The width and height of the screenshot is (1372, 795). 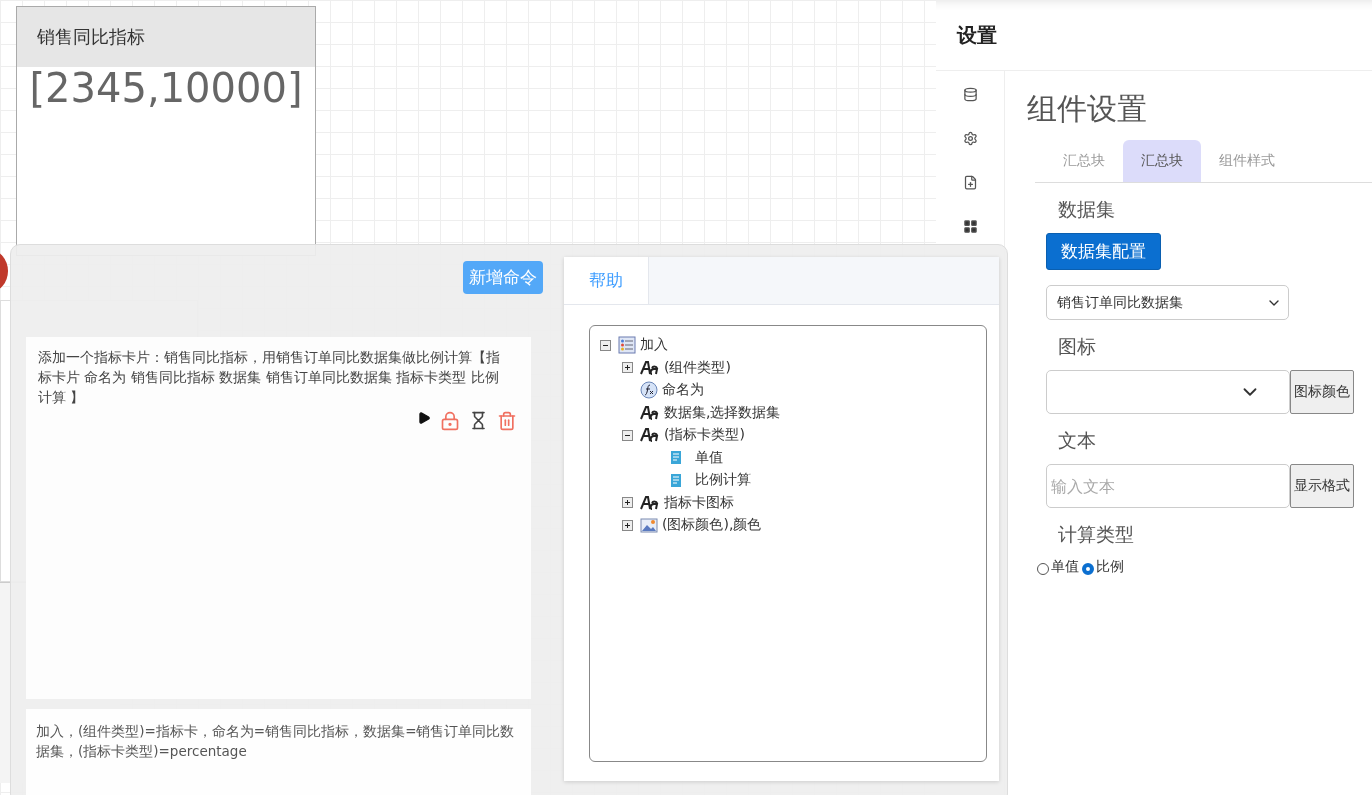 What do you see at coordinates (1162, 161) in the screenshot?
I see `settings-tab: 汇总块` at bounding box center [1162, 161].